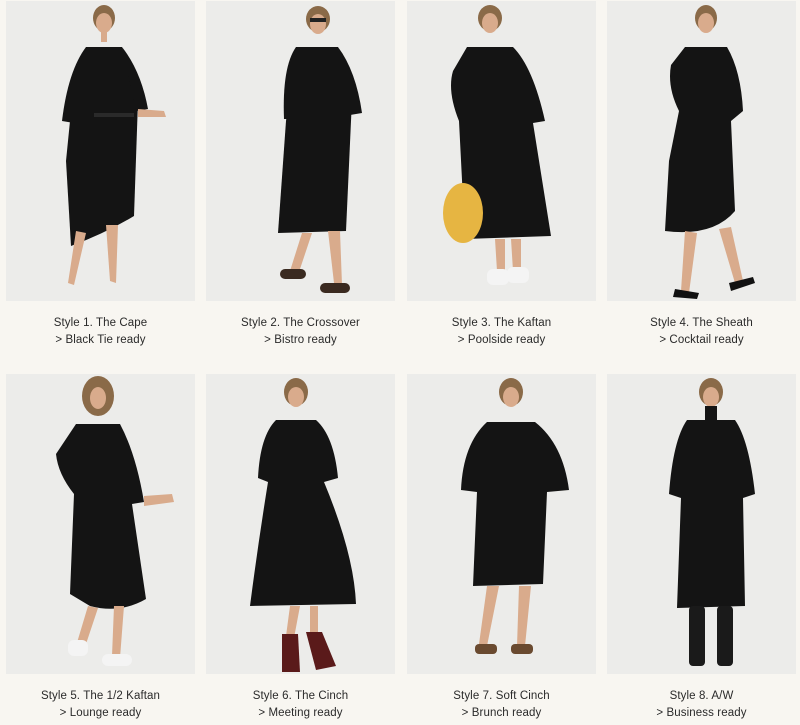  What do you see at coordinates (501, 332) in the screenshot?
I see `style-caption: Style 3. The Kaftan > Poolside ready` at bounding box center [501, 332].